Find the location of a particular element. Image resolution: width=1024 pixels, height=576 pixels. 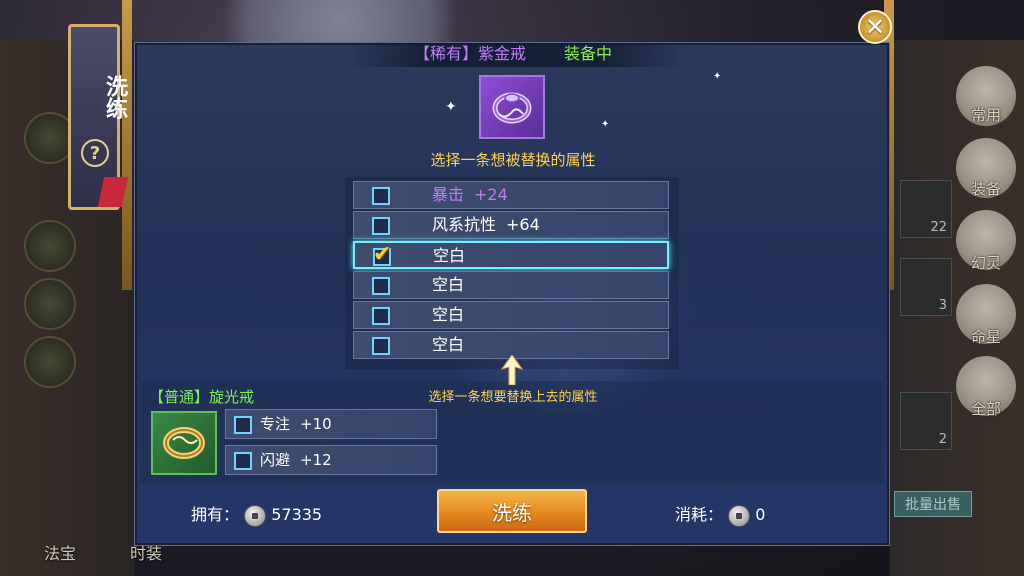

attribute-text: 暴击 +24 is located at coordinates (470, 194).